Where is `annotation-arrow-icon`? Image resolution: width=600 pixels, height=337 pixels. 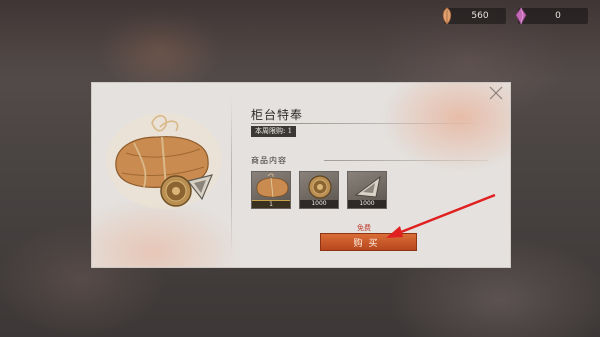 annotation-arrow-icon is located at coordinates (441, 215).